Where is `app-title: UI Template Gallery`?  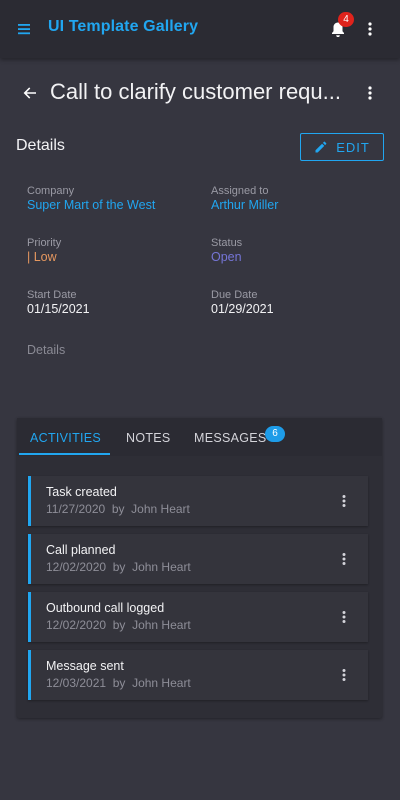 app-title: UI Template Gallery is located at coordinates (123, 26).